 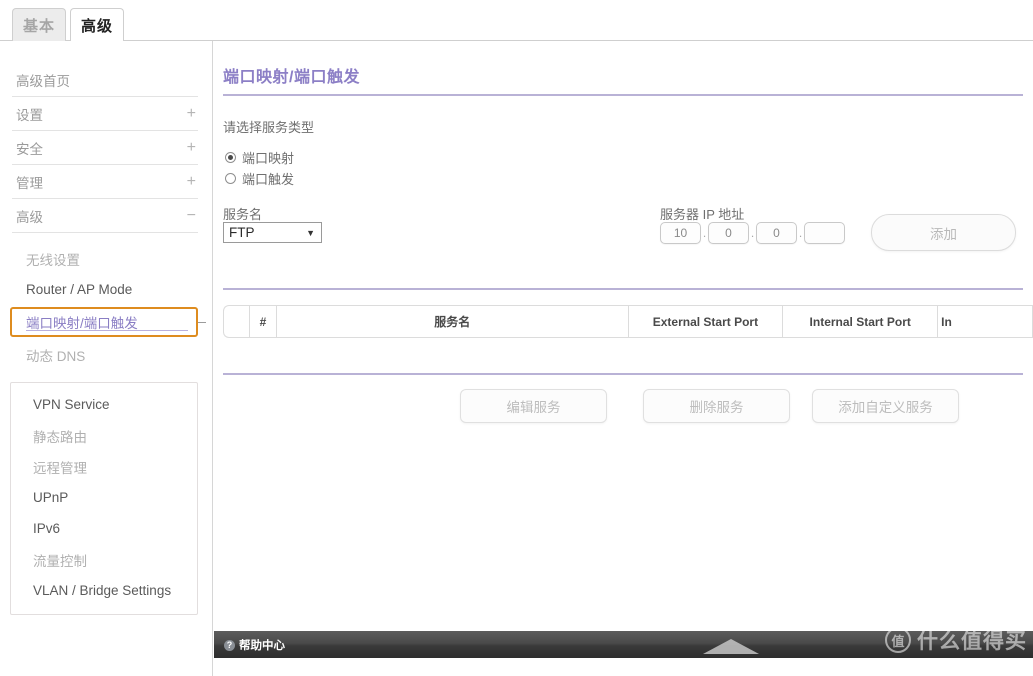 I want to click on table-header-internal-start-port: Internal Start Port, so click(x=861, y=321).